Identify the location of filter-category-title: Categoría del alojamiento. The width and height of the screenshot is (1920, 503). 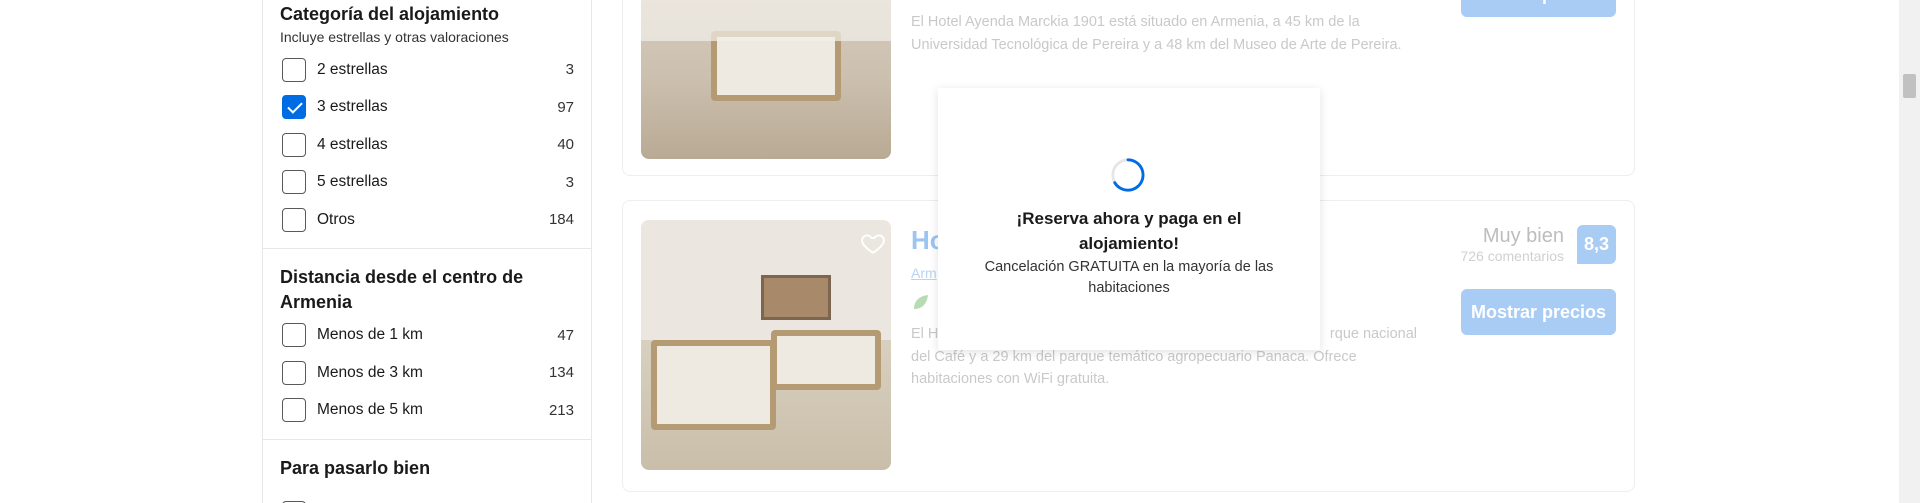
(390, 14).